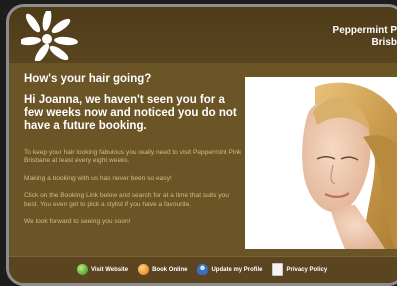  Describe the element at coordinates (110, 269) in the screenshot. I see `link-label: Visit Website` at that location.